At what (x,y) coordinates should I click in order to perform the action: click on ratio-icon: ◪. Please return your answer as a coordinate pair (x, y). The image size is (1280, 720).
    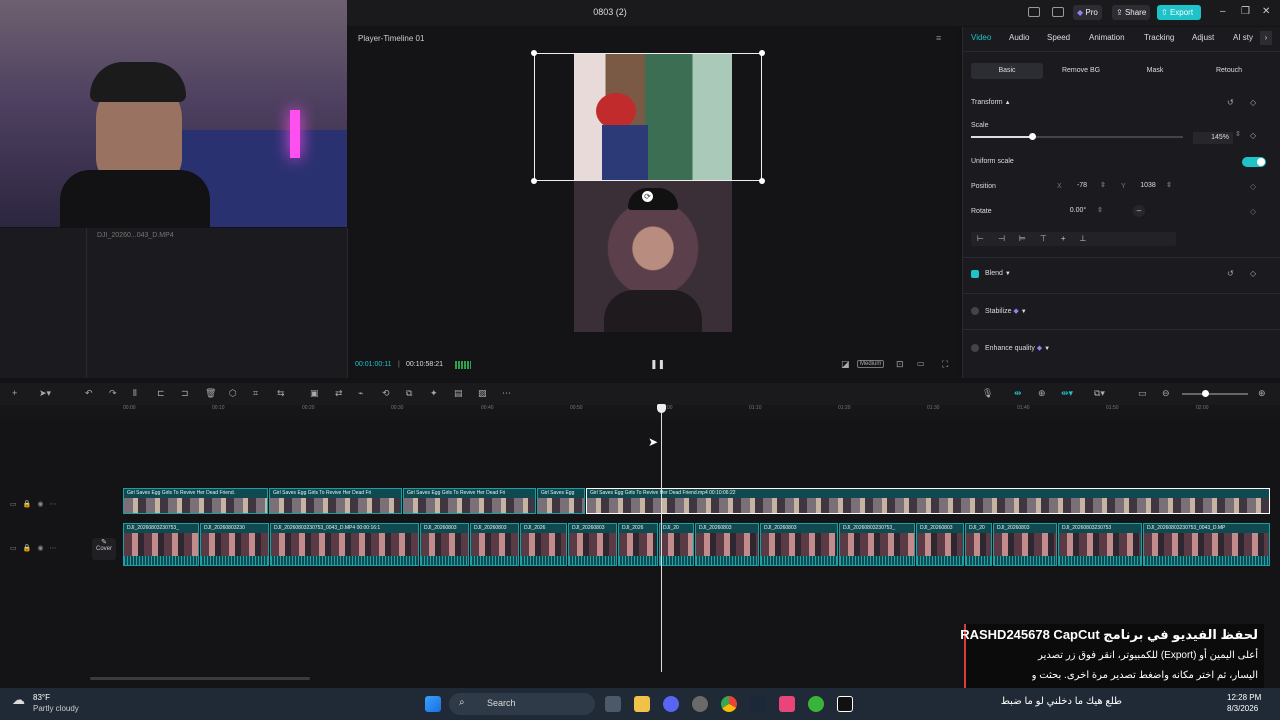
    Looking at the image, I should click on (845, 364).